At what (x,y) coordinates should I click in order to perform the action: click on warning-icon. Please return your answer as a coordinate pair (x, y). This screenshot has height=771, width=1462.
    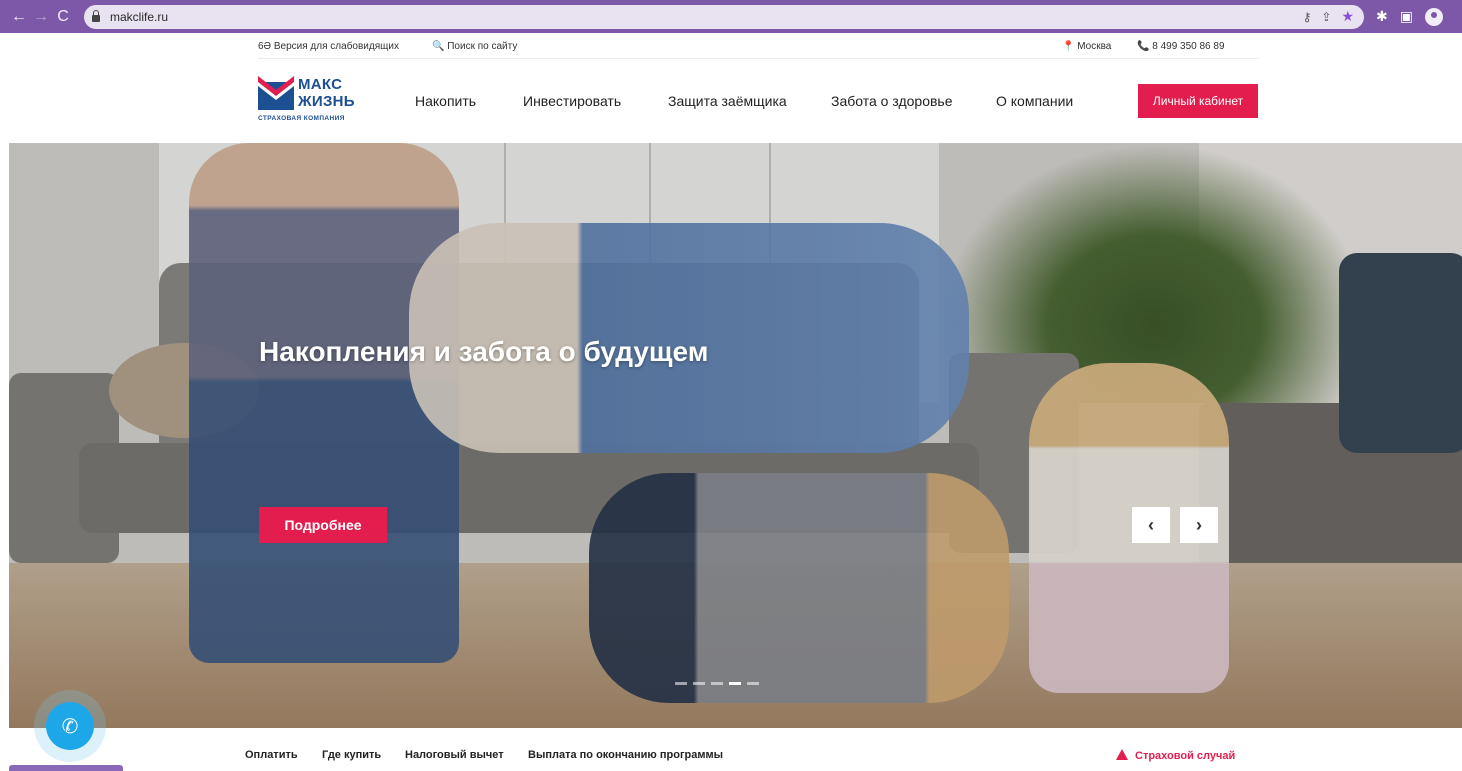
    Looking at the image, I should click on (1122, 754).